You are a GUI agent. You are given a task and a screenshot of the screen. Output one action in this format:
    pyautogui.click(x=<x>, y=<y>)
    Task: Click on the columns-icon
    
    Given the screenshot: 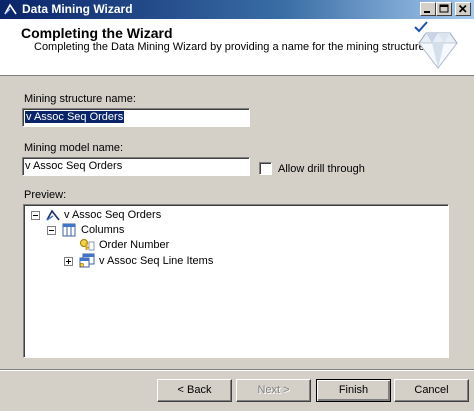 What is the action you would take?
    pyautogui.click(x=69, y=230)
    